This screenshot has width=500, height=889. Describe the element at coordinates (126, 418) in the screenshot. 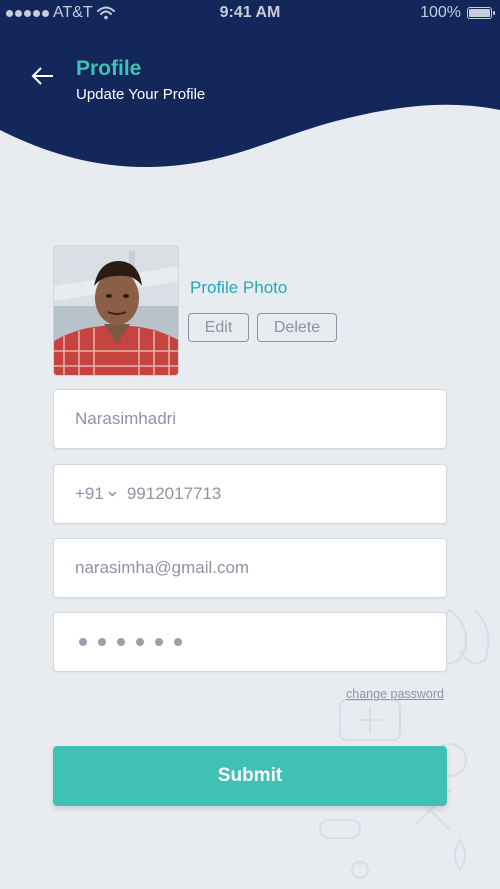

I see `name-value: Narasimhadri` at that location.